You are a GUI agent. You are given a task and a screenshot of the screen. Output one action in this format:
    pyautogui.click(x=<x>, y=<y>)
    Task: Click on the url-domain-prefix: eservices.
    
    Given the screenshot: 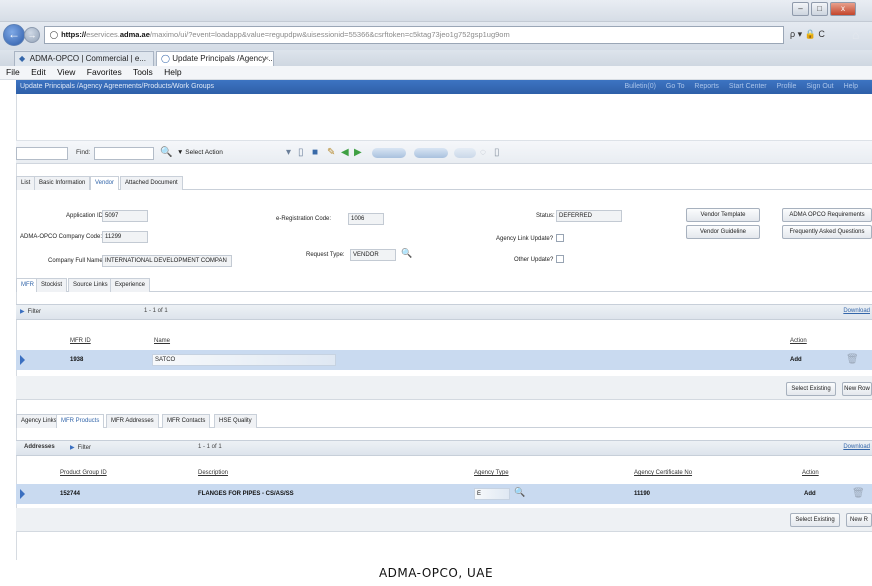 What is the action you would take?
    pyautogui.click(x=103, y=34)
    